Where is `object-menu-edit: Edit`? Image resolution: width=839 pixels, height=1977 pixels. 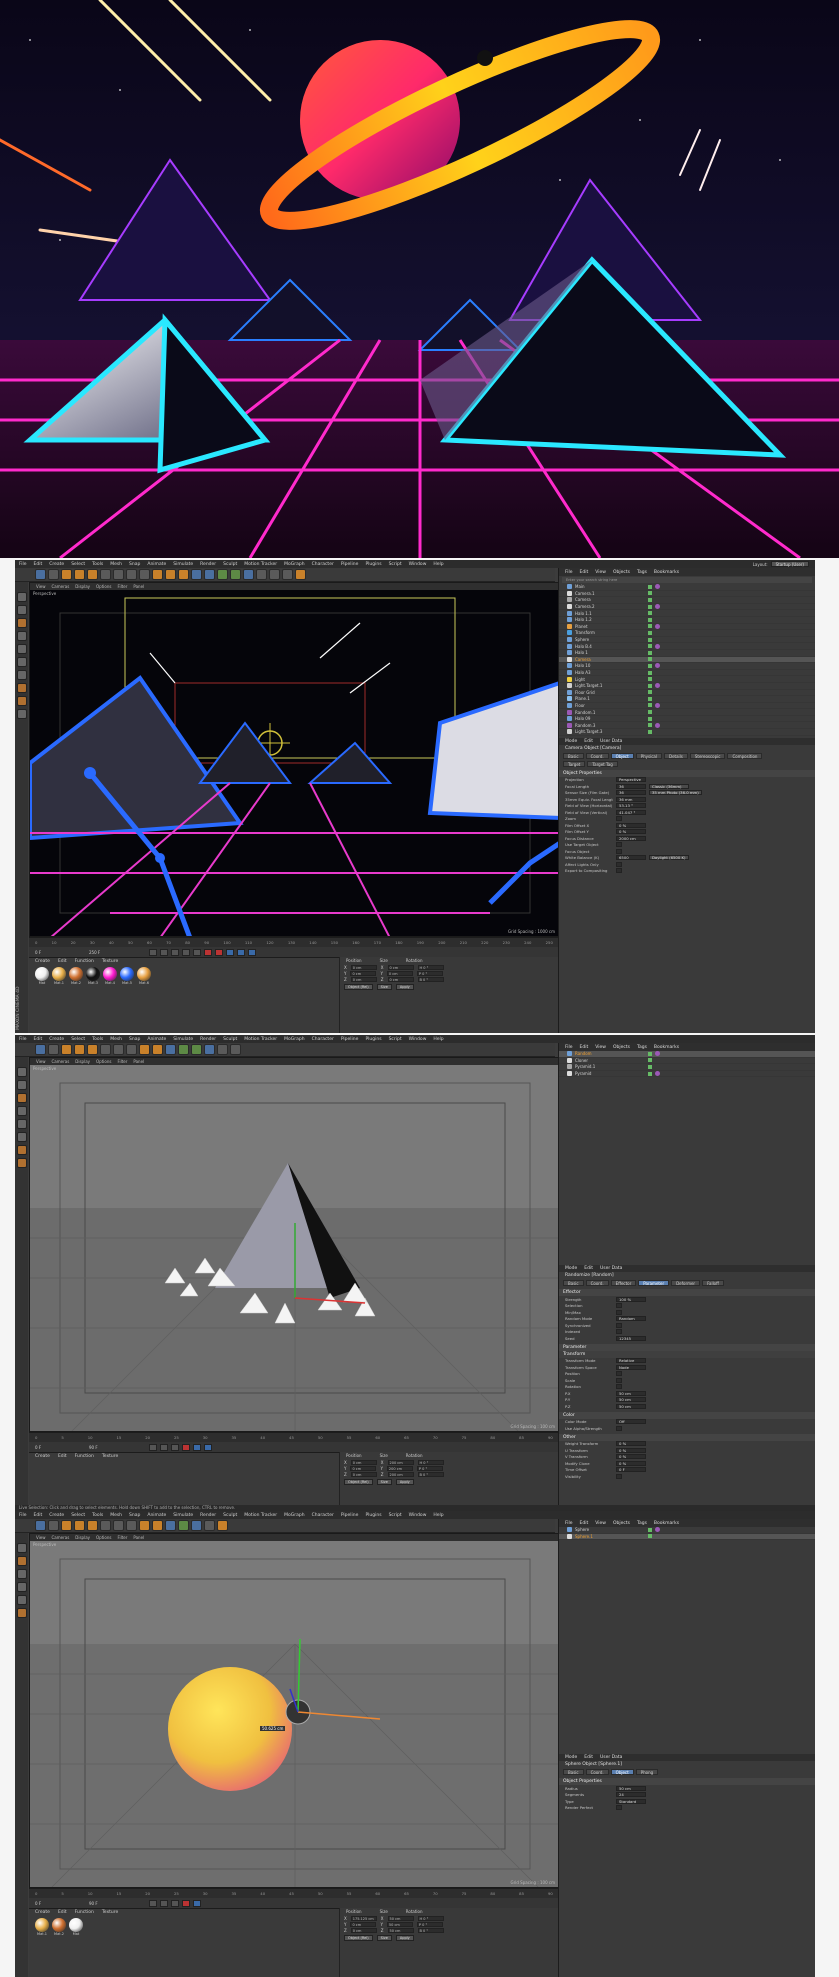
object-menu-edit: Edit is located at coordinates (584, 572).